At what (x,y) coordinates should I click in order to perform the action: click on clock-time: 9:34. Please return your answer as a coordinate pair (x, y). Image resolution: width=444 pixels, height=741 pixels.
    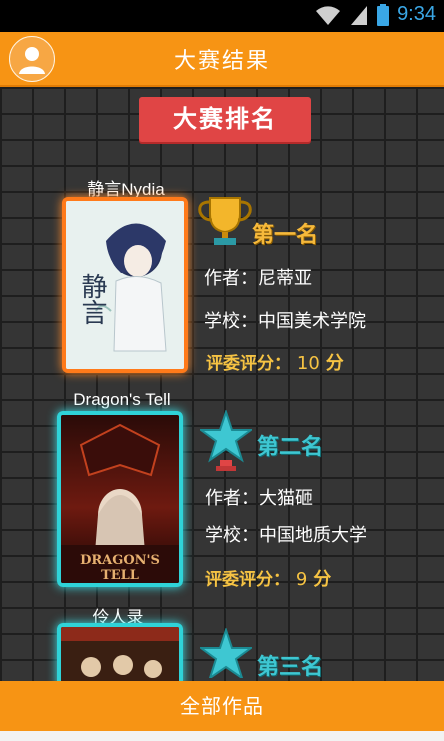
    Looking at the image, I should click on (416, 14).